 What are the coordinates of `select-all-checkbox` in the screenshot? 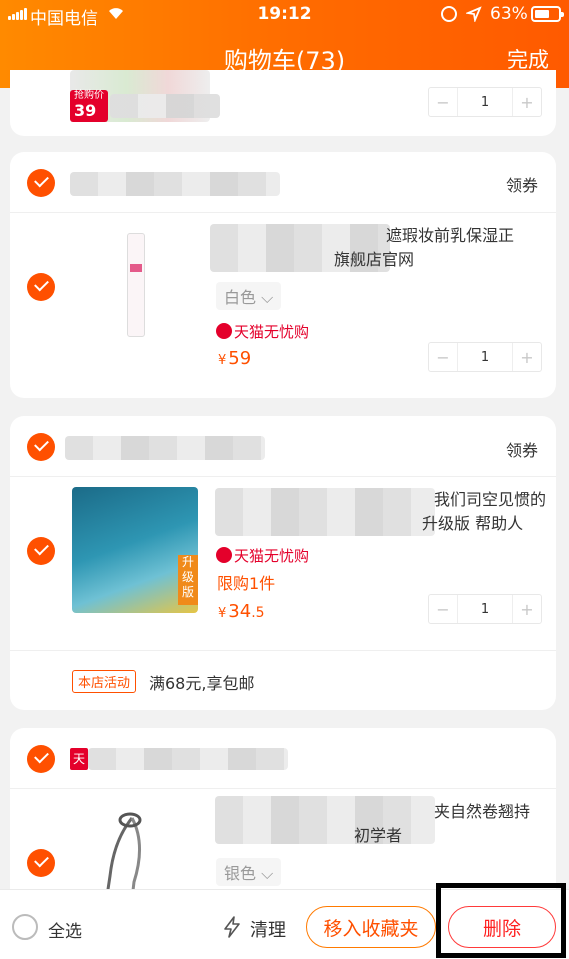 It's located at (25, 927).